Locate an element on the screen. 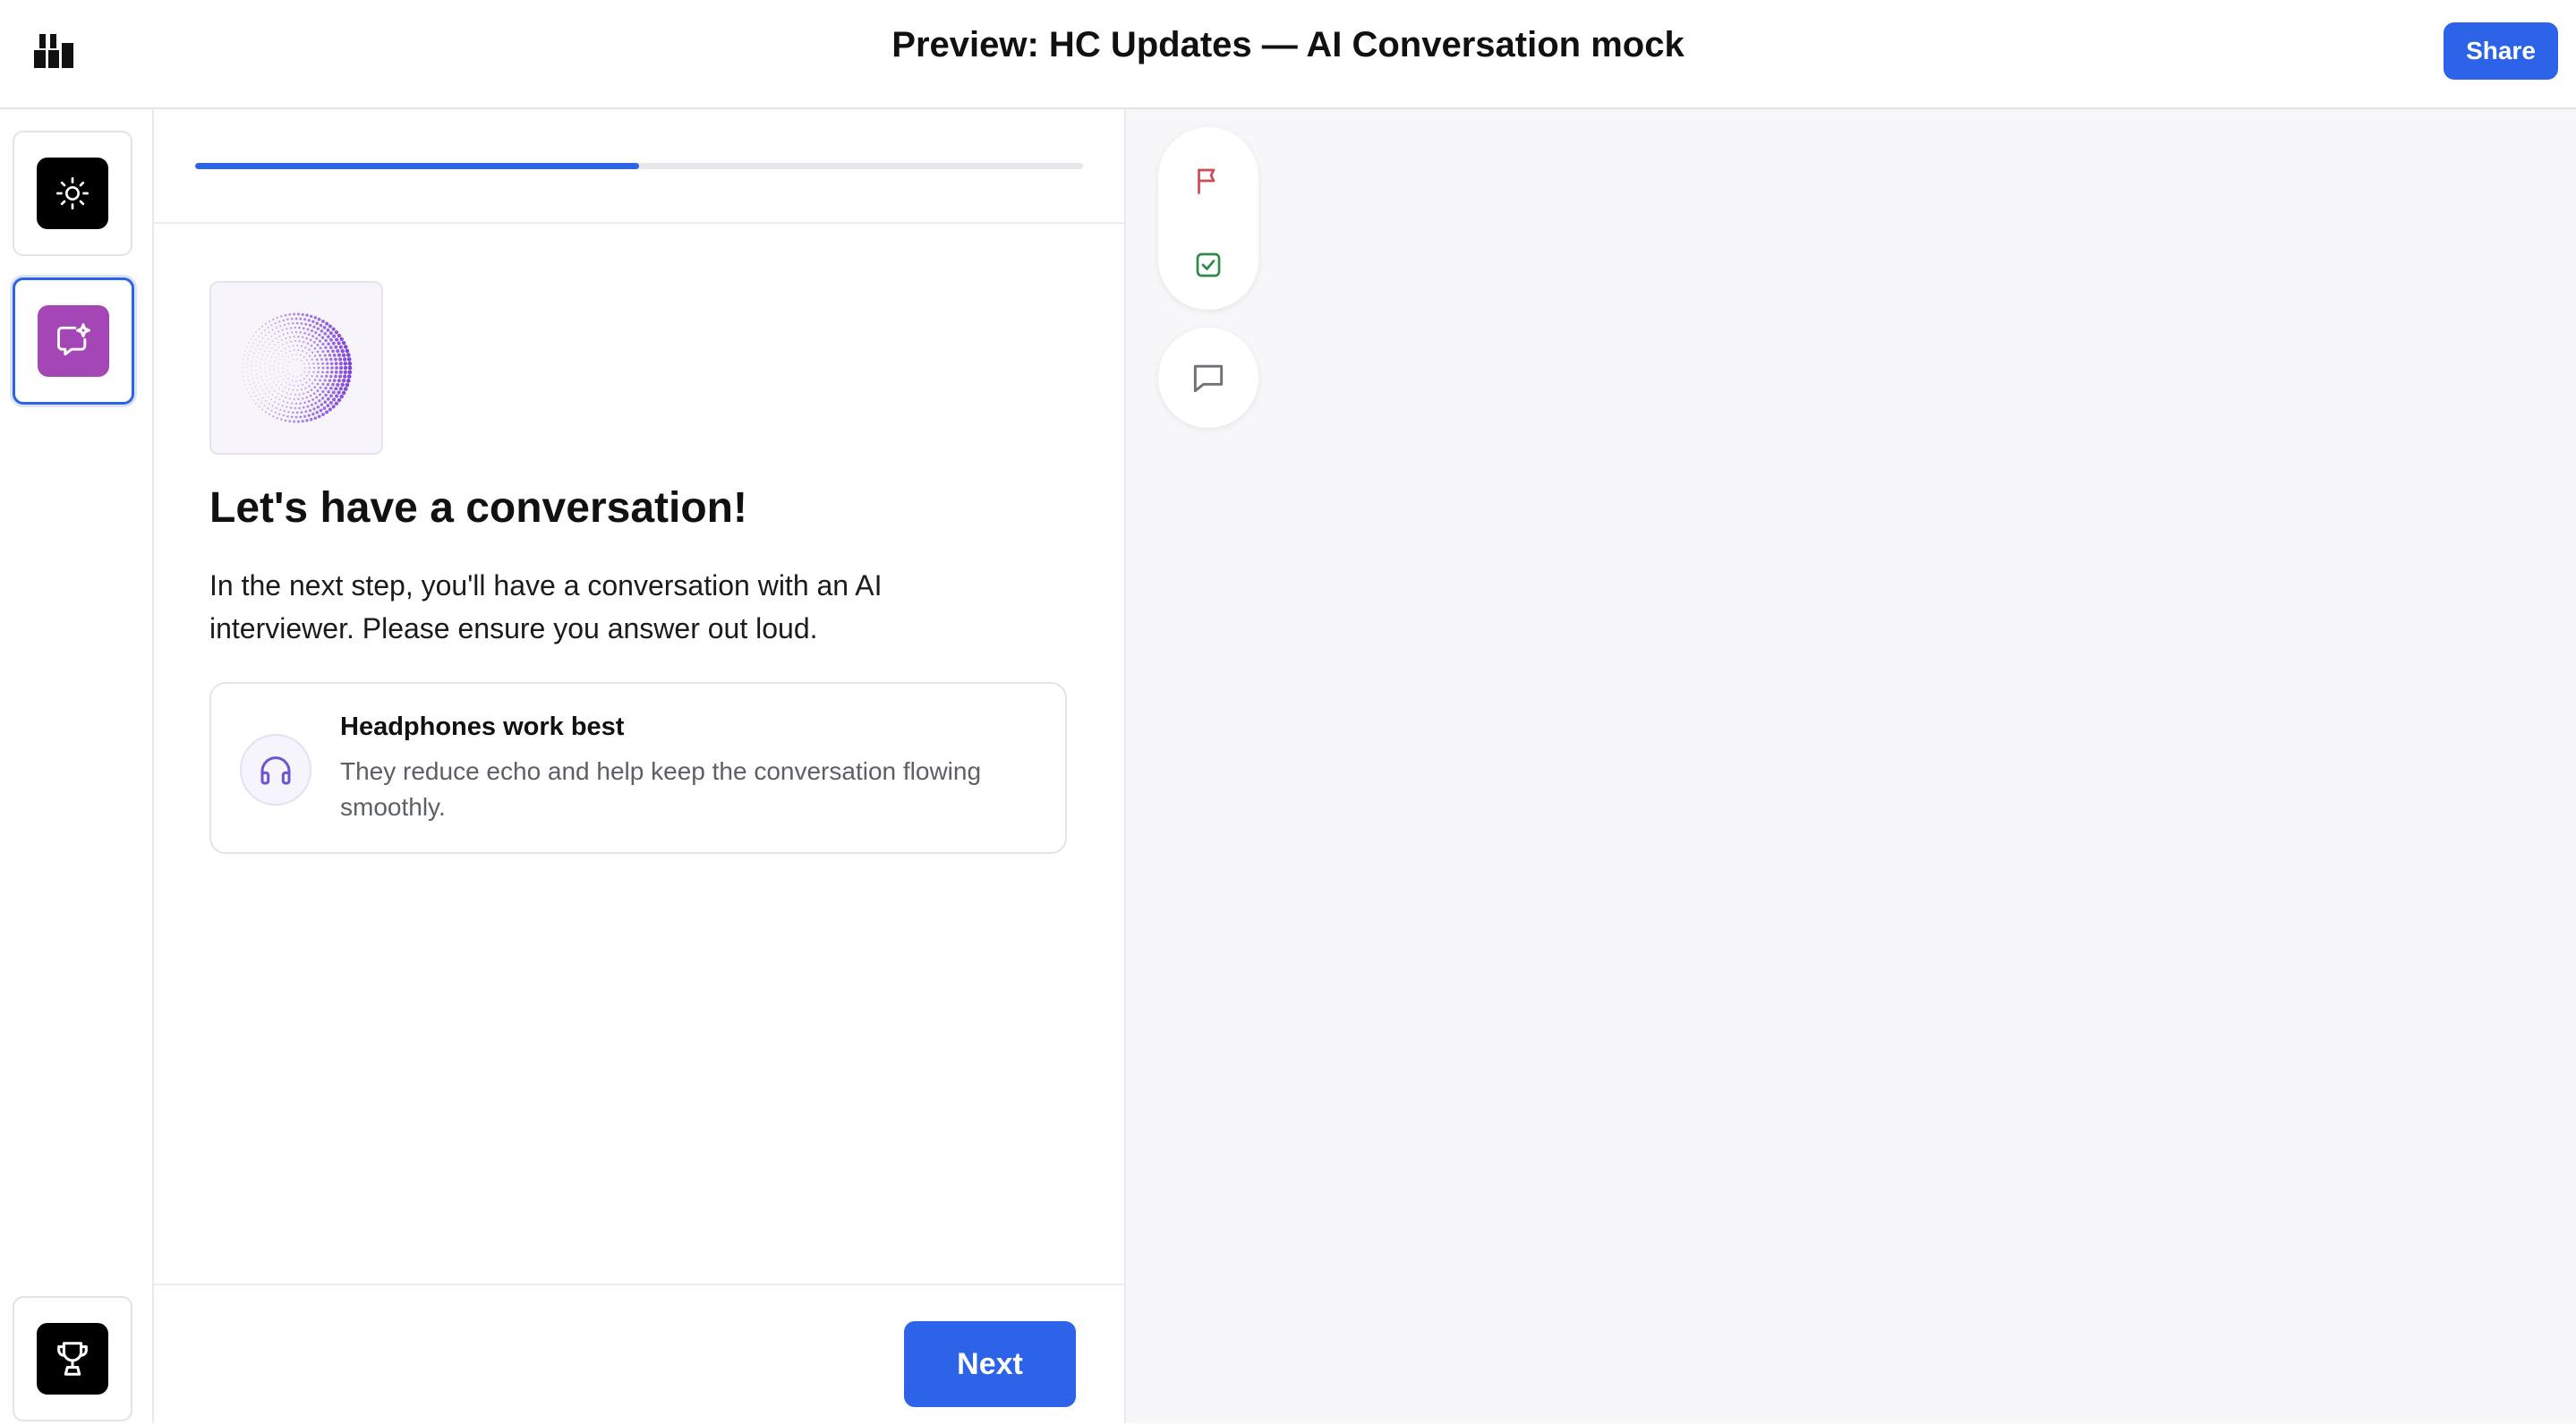 The height and width of the screenshot is (1425, 2576). next-button: Next is located at coordinates (990, 1364).